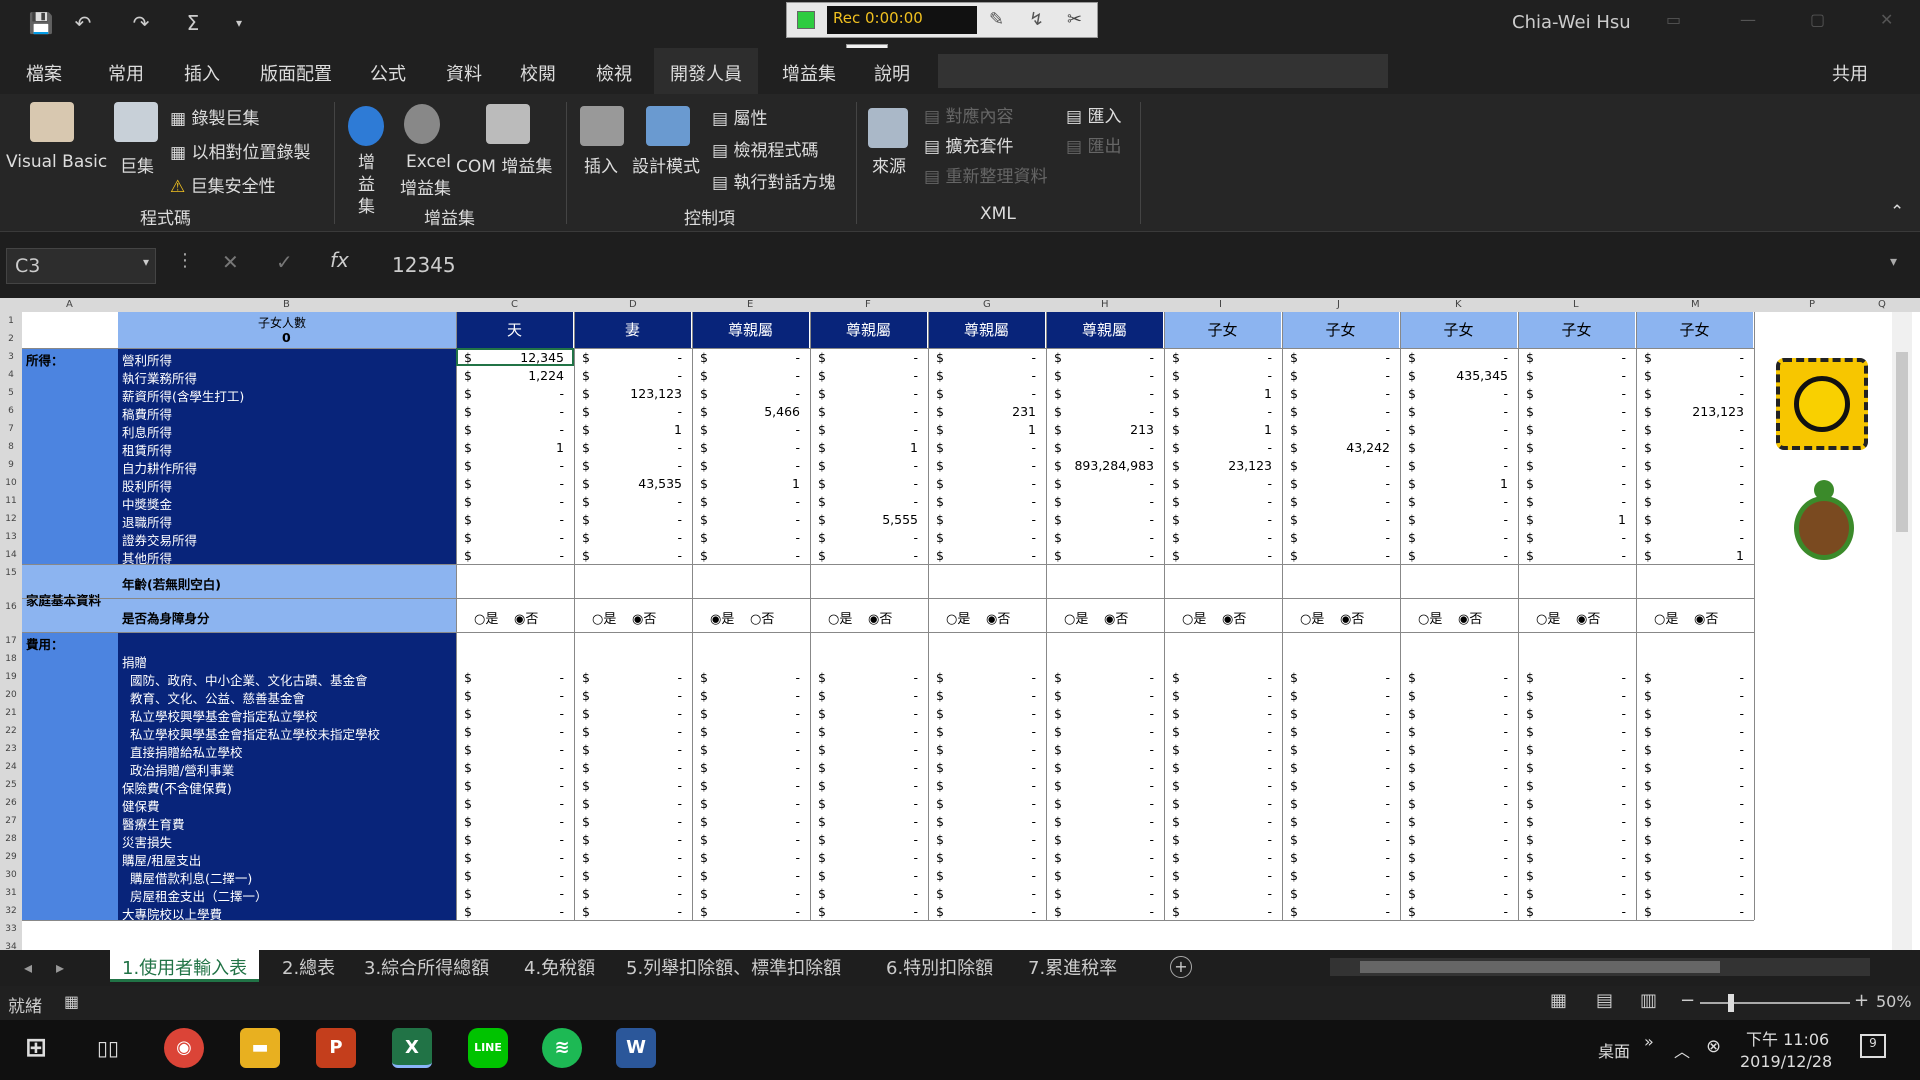 Image resolution: width=1920 pixels, height=1080 pixels. Describe the element at coordinates (559, 967) in the screenshot. I see `sheet-tab-4: 4.免稅額` at that location.